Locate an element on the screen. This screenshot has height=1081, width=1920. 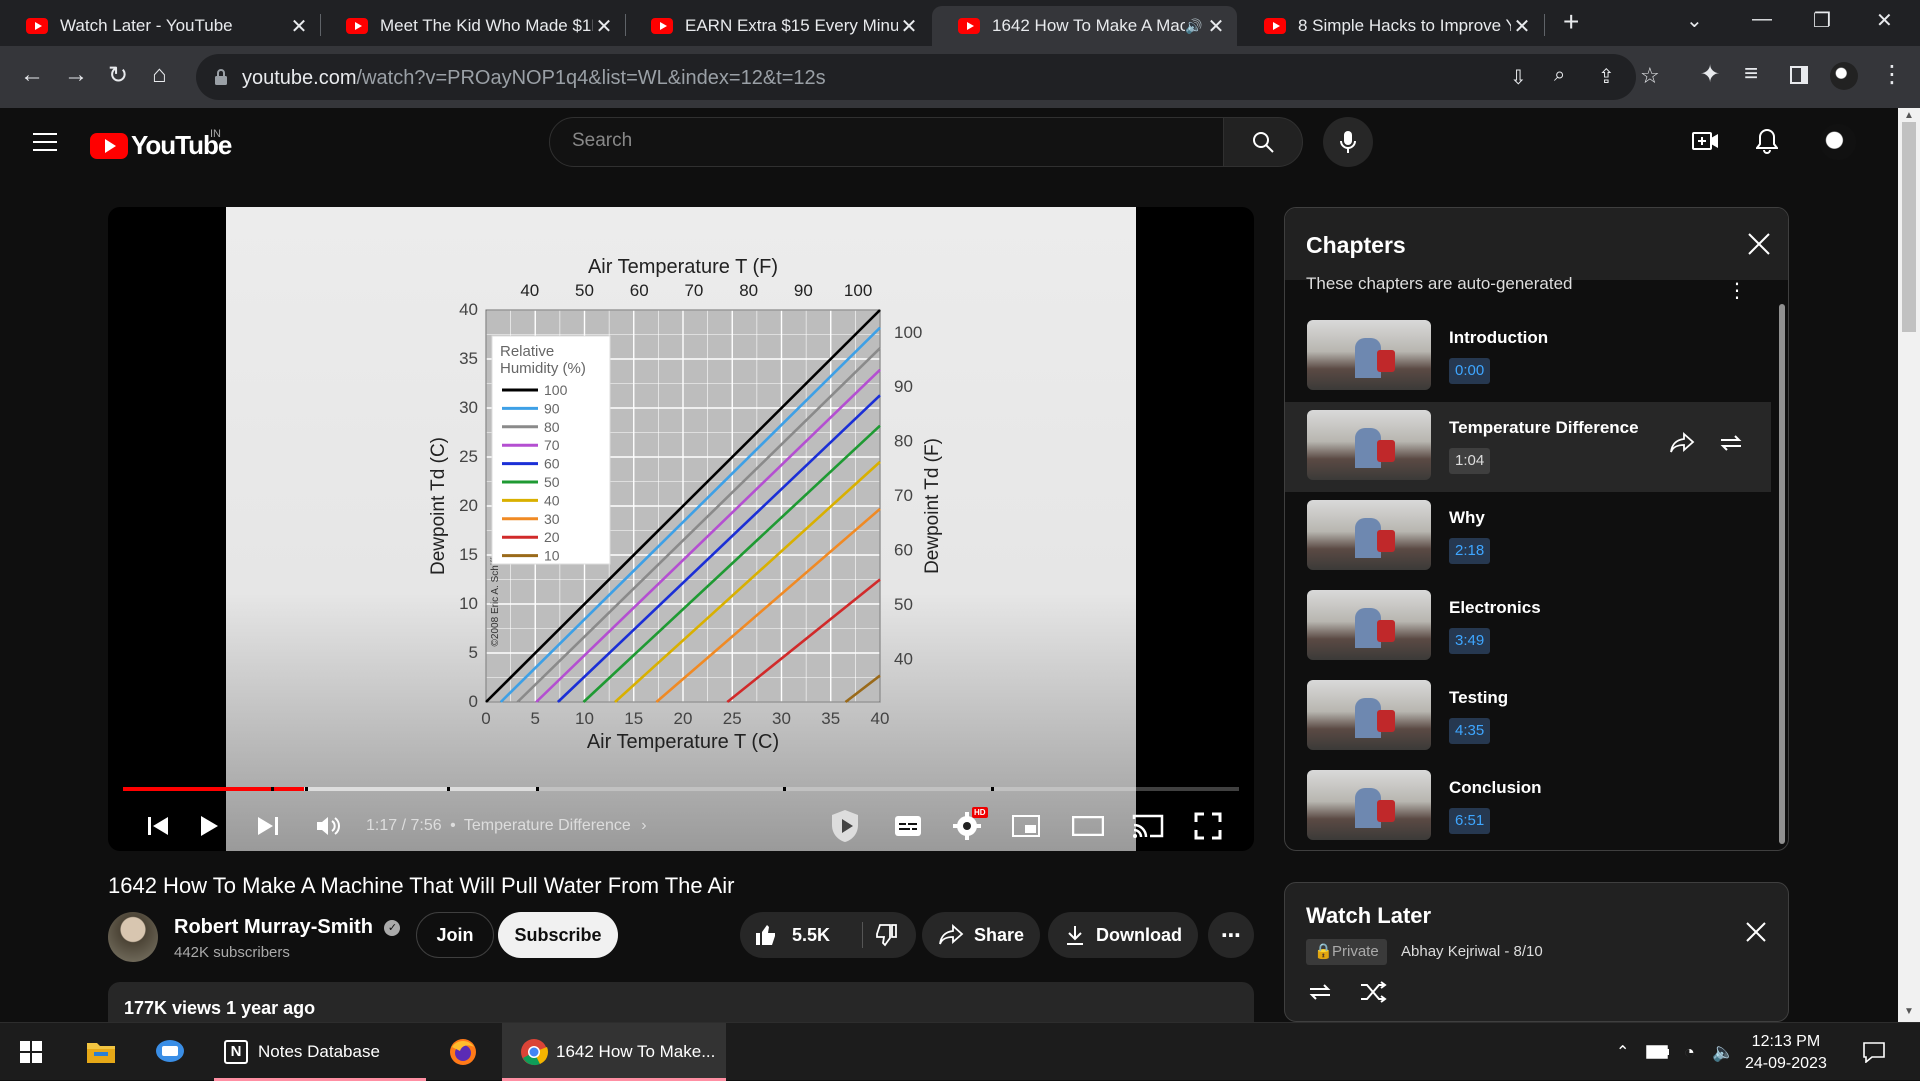
loop-playlist-icon is located at coordinates (1320, 992).